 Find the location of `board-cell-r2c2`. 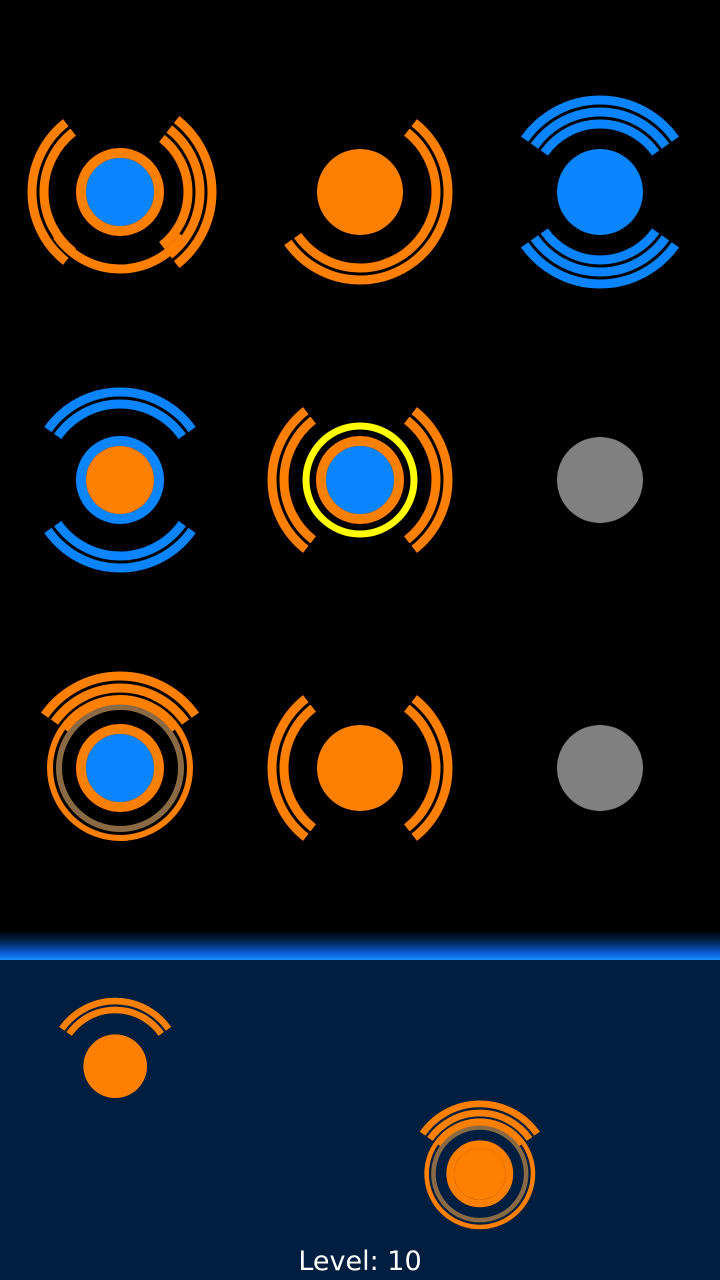

board-cell-r2c2 is located at coordinates (360, 480).